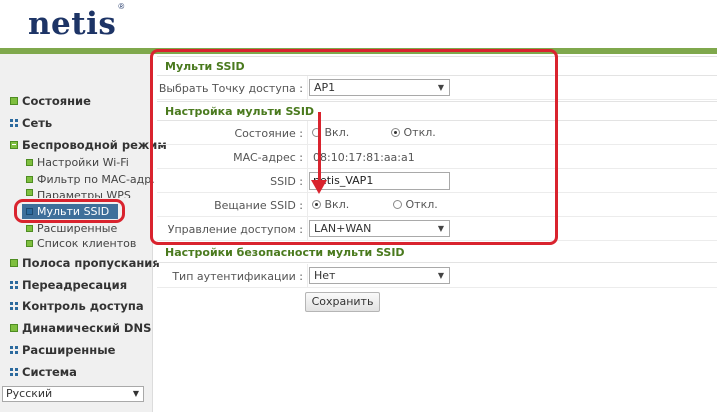 The width and height of the screenshot is (717, 412). What do you see at coordinates (71, 228) in the screenshot?
I see `sidebar-item-advanced-wireless: Расширенные` at bounding box center [71, 228].